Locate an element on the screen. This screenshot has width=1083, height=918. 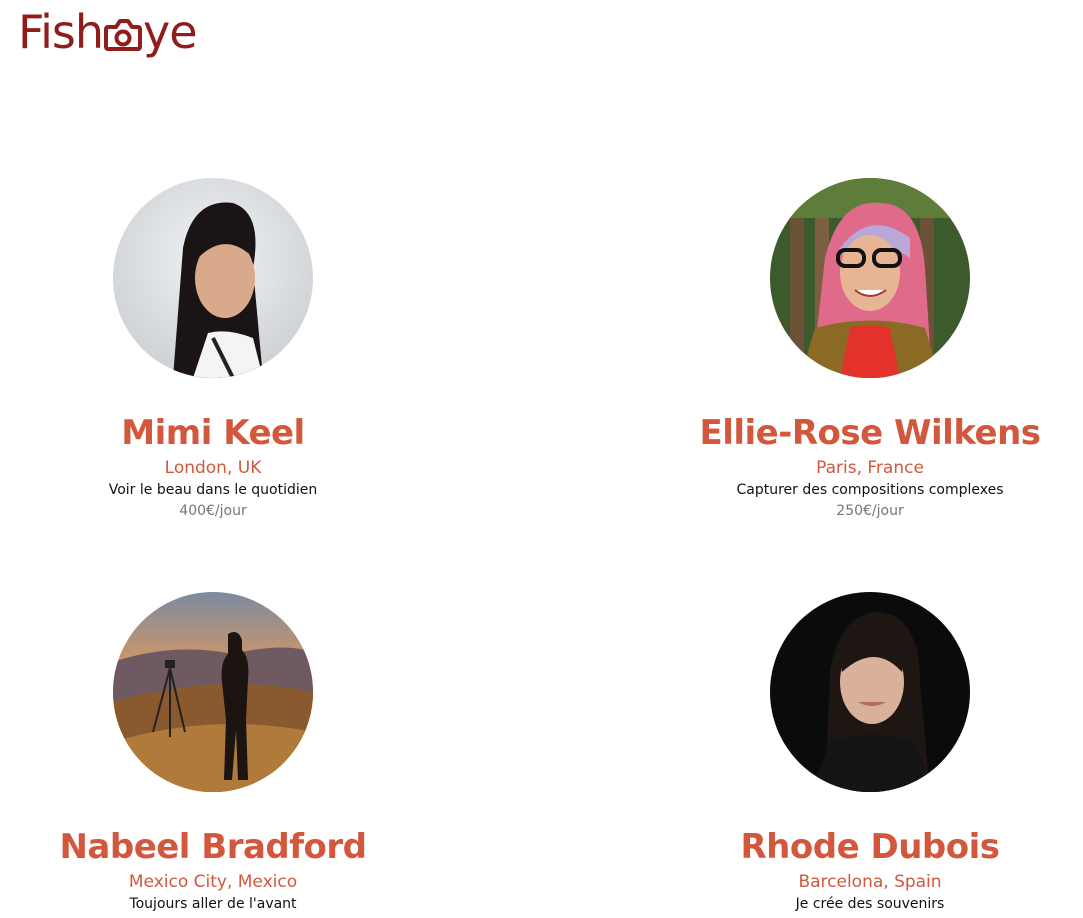
photographer-tagline: Je crée des souvenirs is located at coordinates (870, 904).